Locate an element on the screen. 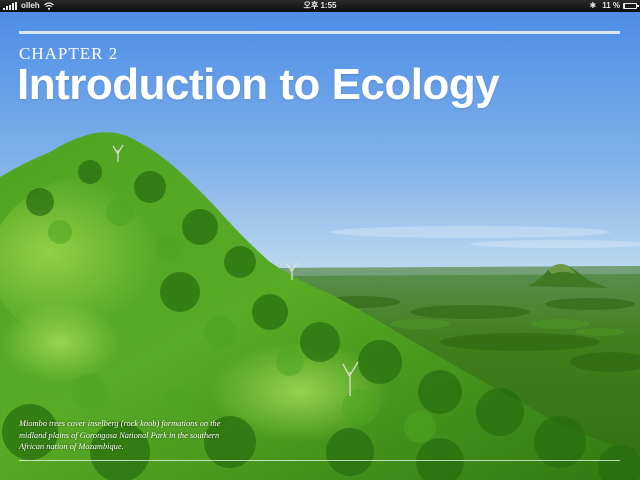 The height and width of the screenshot is (480, 640). status-right: ✱ 11 % is located at coordinates (614, 6).